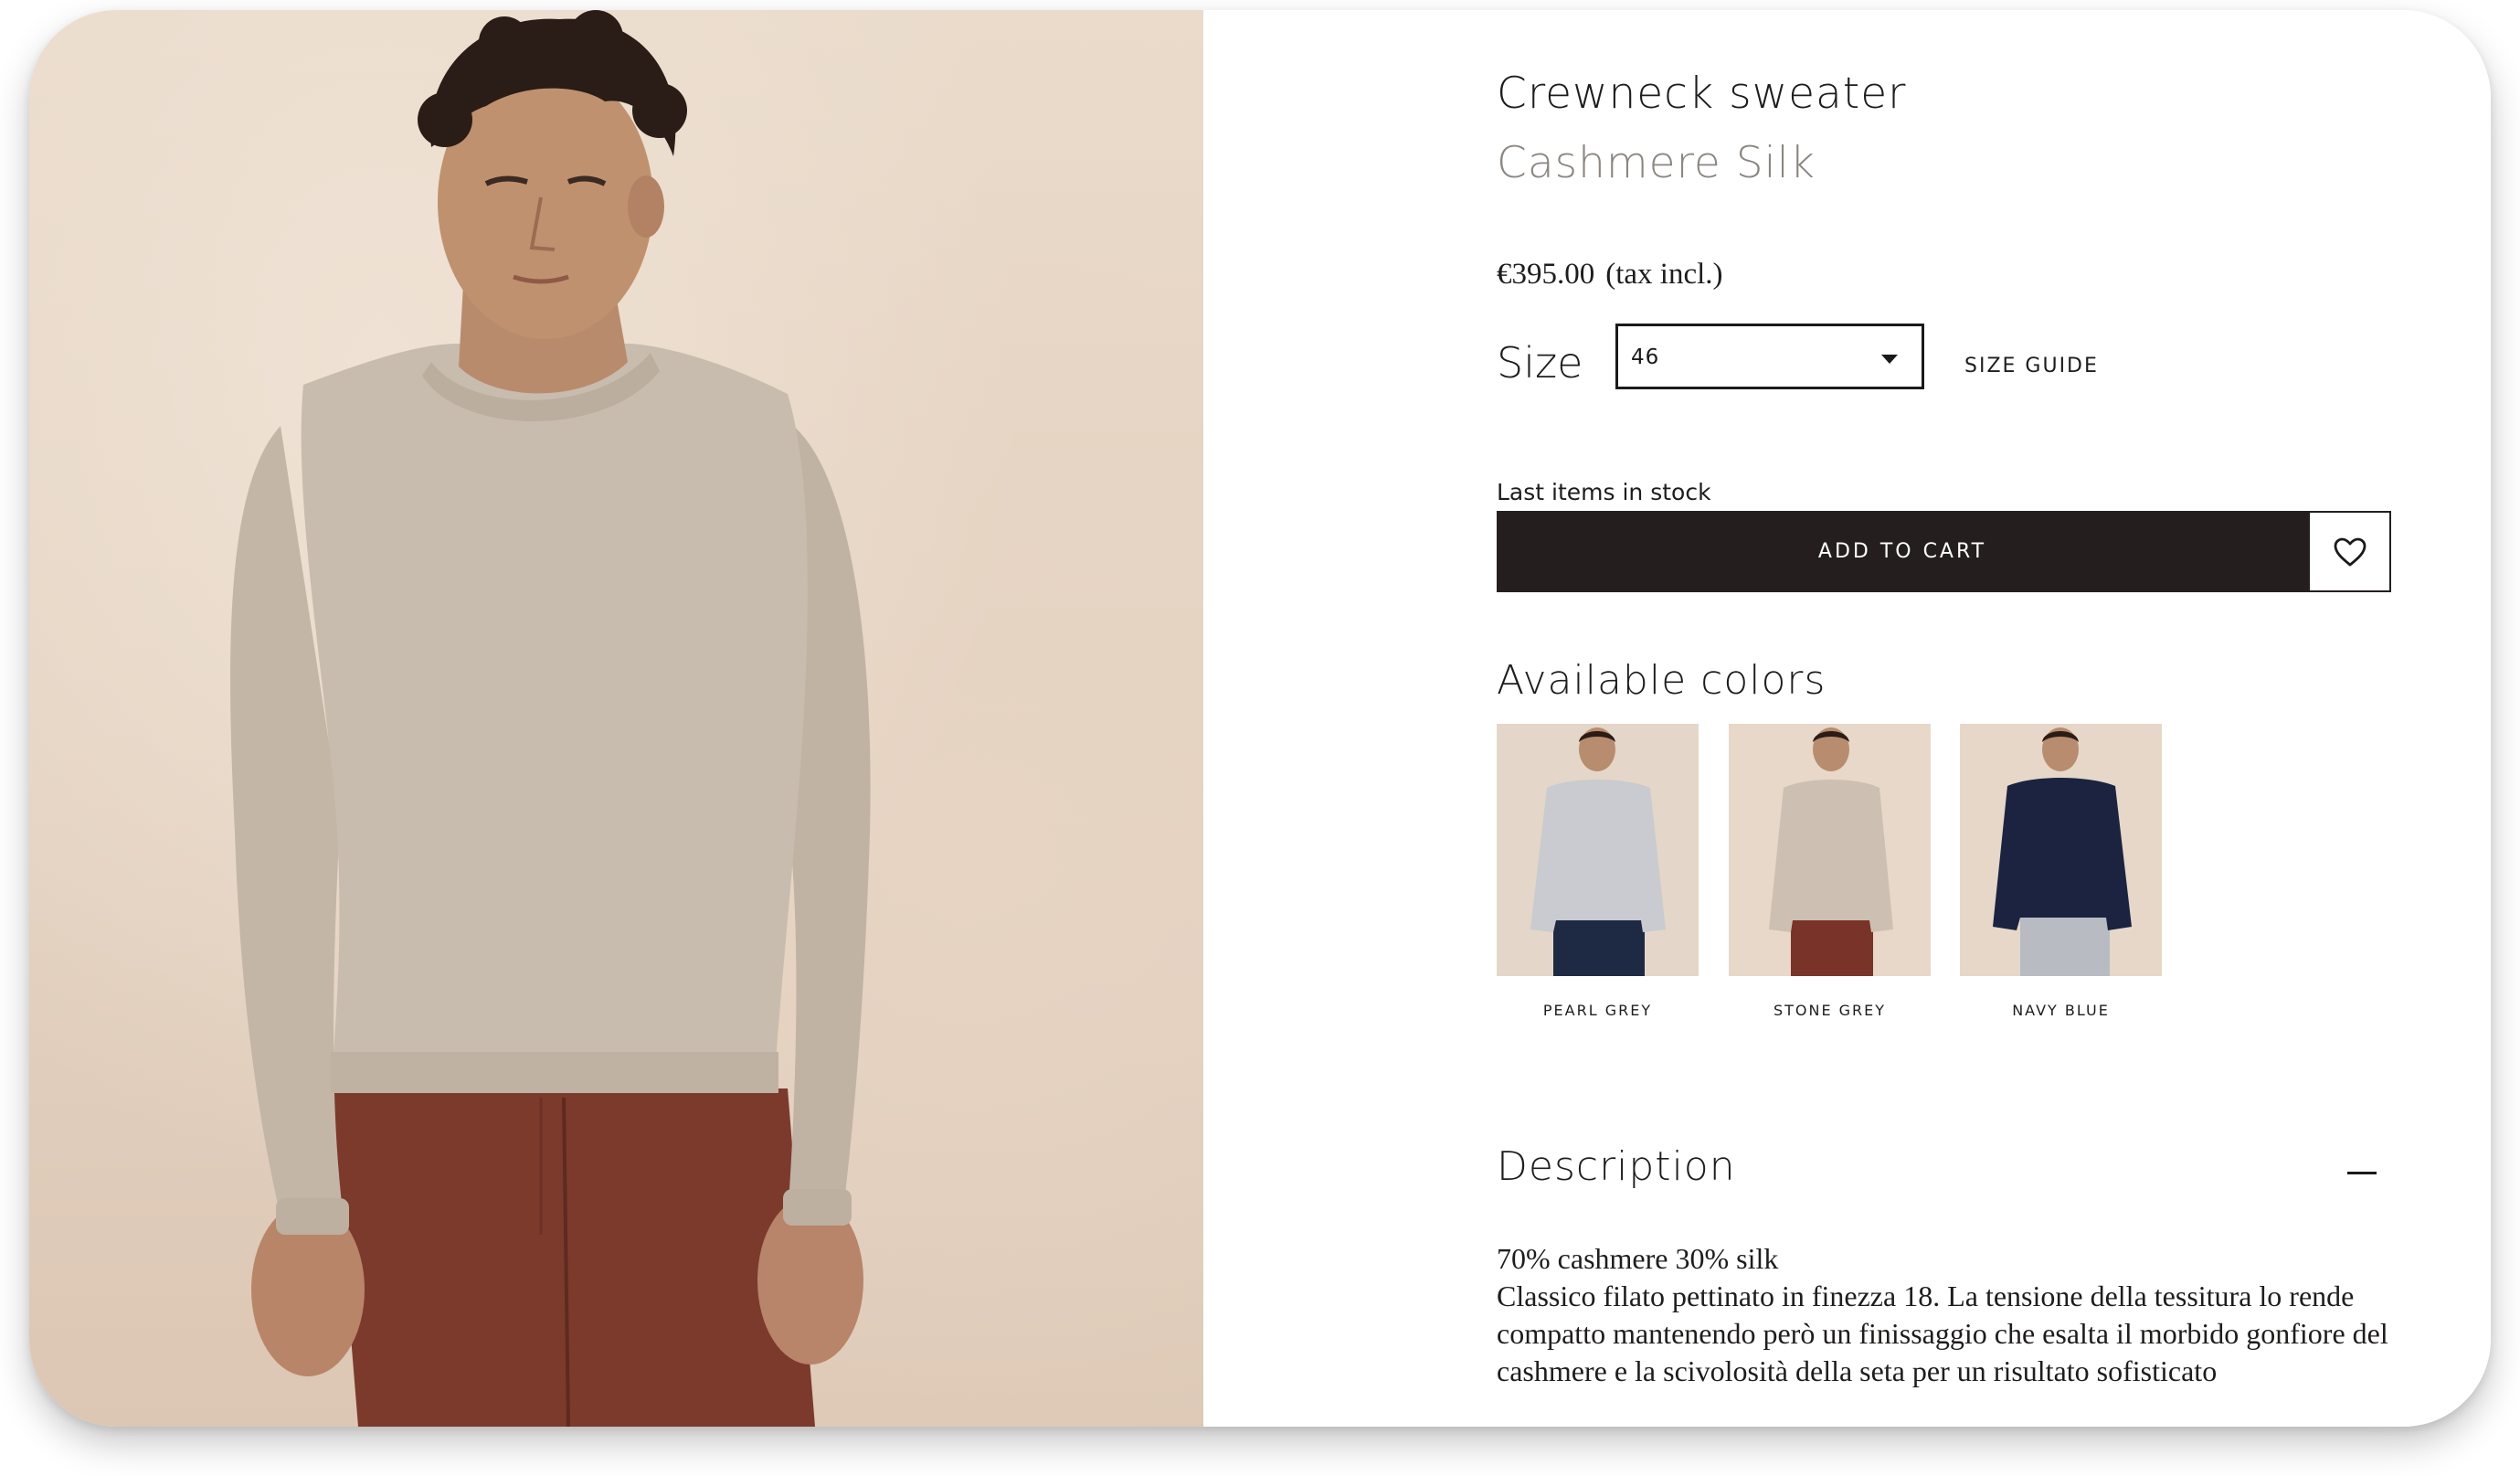  What do you see at coordinates (1540, 363) in the screenshot?
I see `size-label: Size` at bounding box center [1540, 363].